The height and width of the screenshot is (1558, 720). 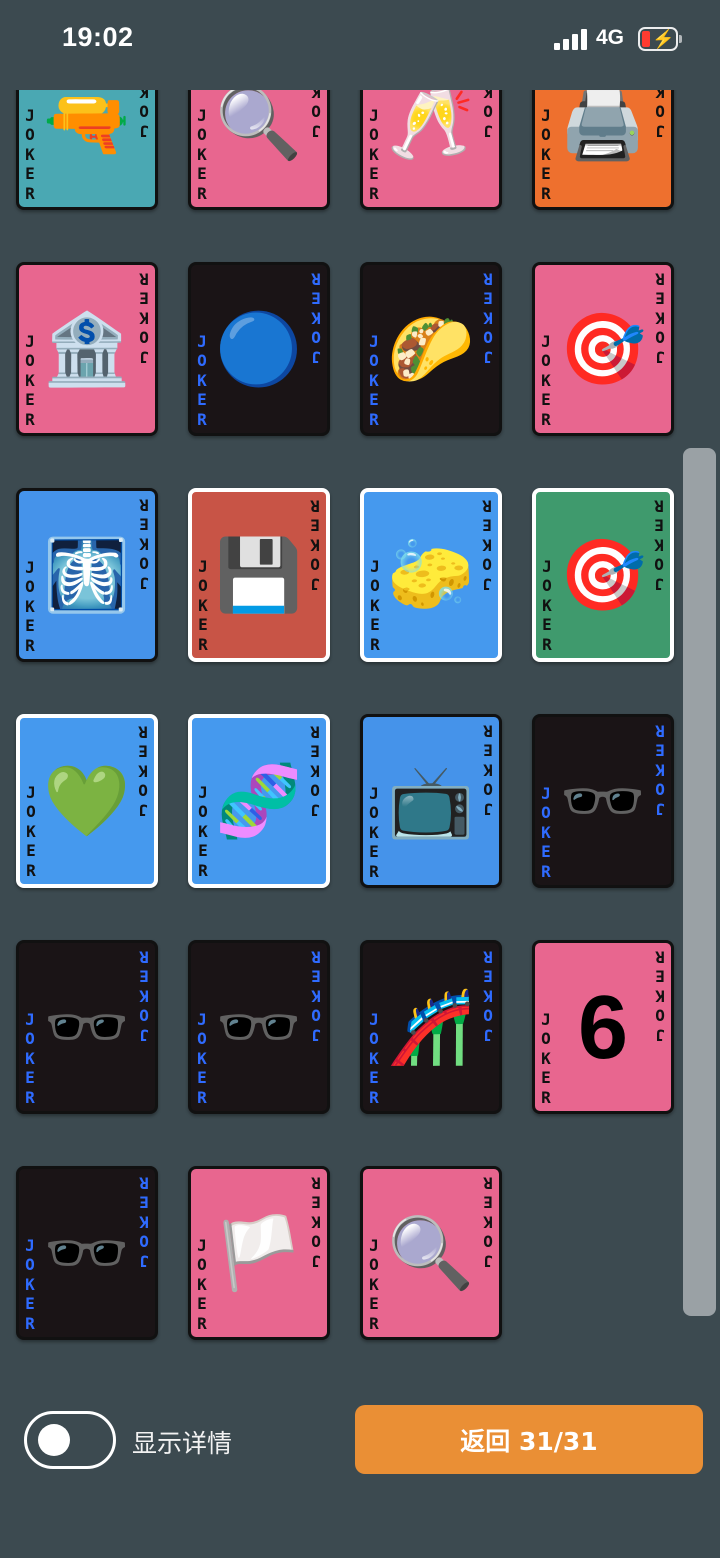 What do you see at coordinates (529, 1439) in the screenshot?
I see `back-button: 返回 31/31` at bounding box center [529, 1439].